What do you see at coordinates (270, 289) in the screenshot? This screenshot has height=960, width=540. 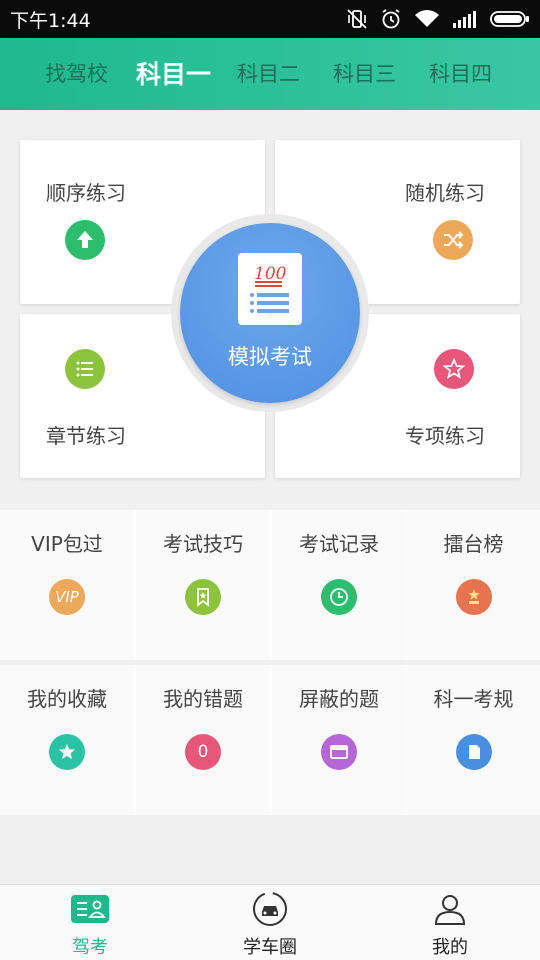 I see `exam-paper-icon: 100` at bounding box center [270, 289].